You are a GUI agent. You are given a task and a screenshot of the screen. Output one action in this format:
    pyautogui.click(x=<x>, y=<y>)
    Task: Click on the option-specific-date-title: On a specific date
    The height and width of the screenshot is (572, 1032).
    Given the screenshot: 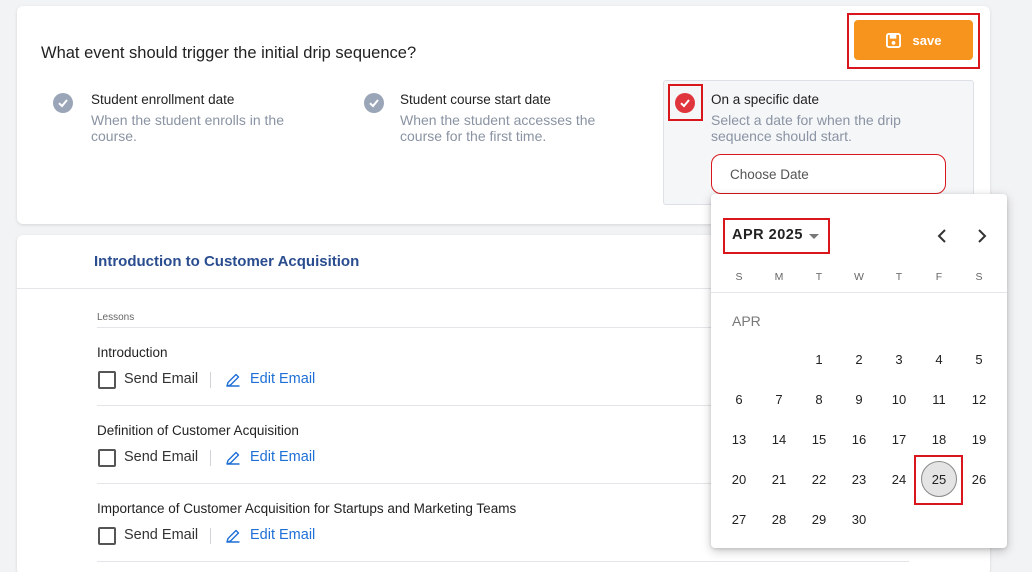 What is the action you would take?
    pyautogui.click(x=765, y=99)
    